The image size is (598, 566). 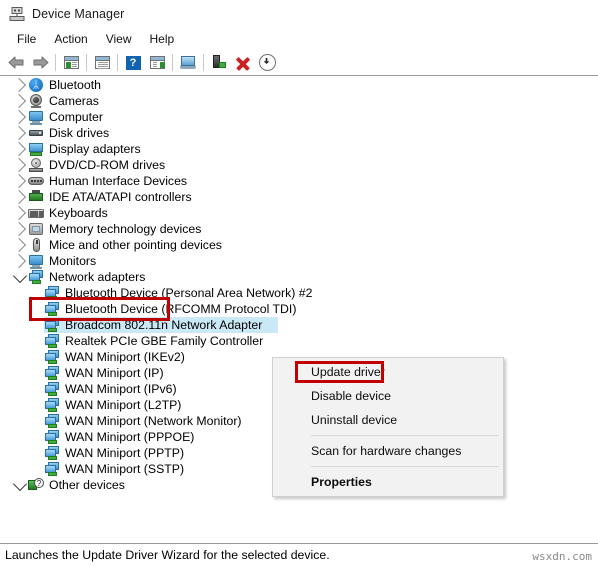 I want to click on camera-icon, so click(x=36, y=101).